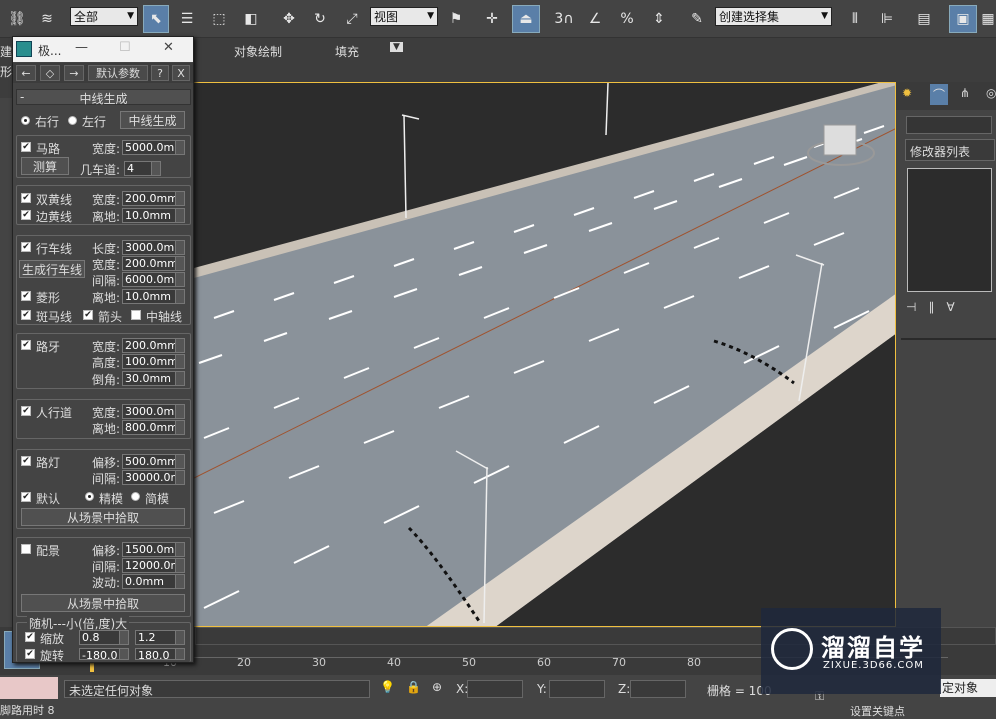  I want to click on random-scale-checkbox: ✔, so click(30, 637).